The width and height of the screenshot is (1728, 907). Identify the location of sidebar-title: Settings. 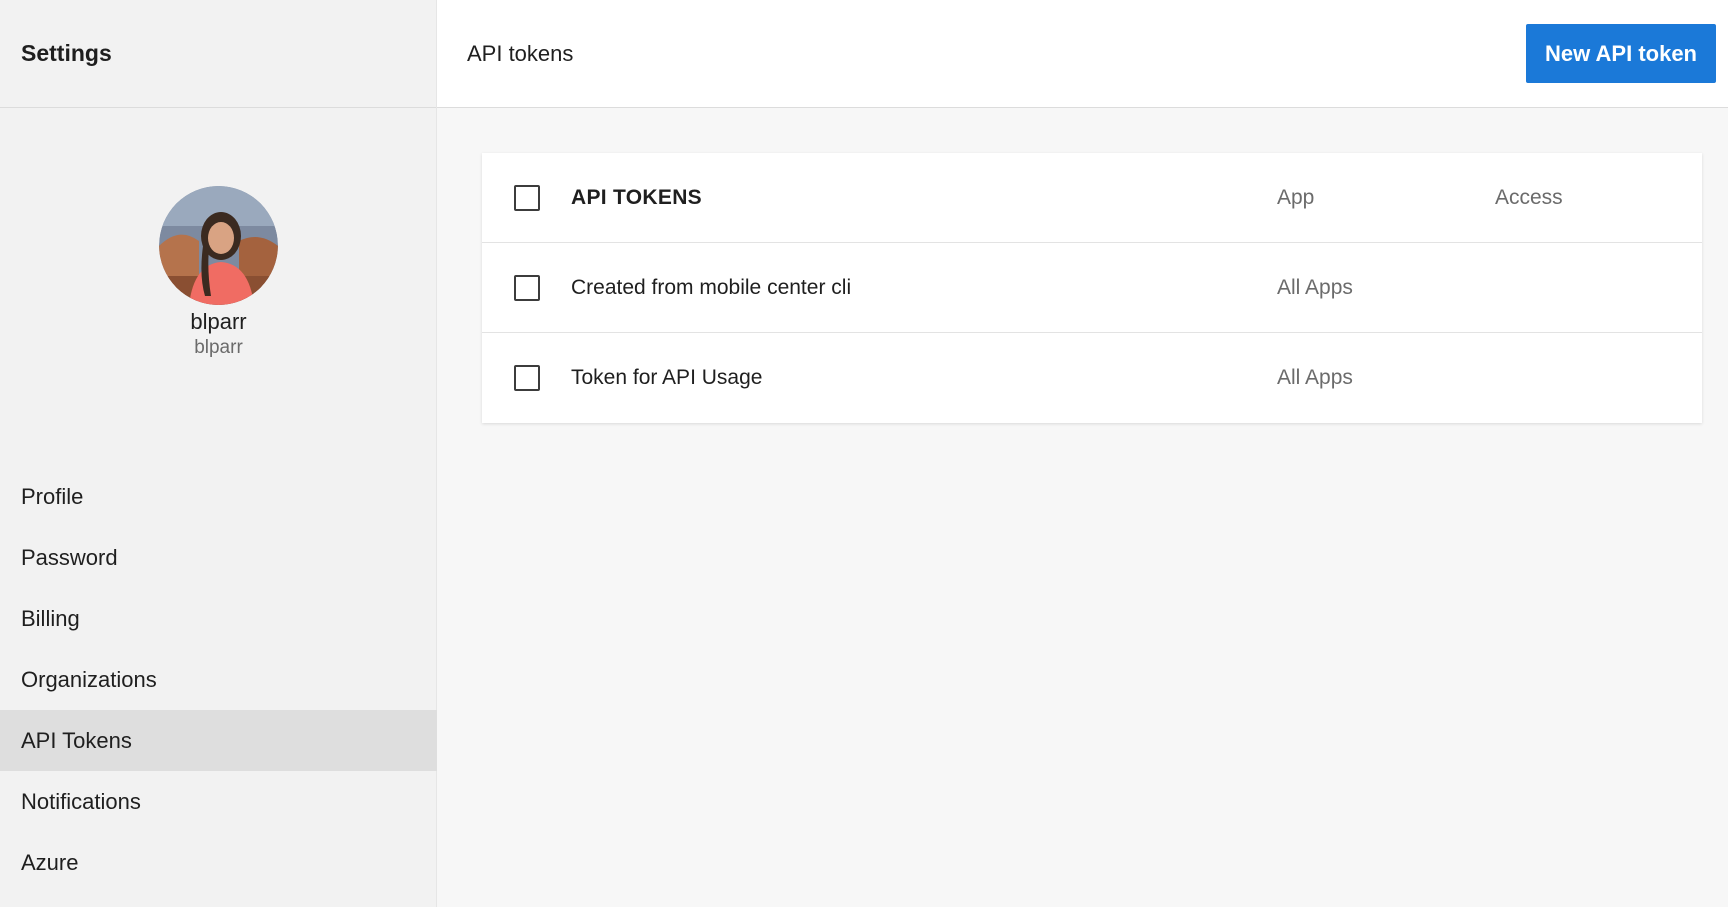
(66, 53).